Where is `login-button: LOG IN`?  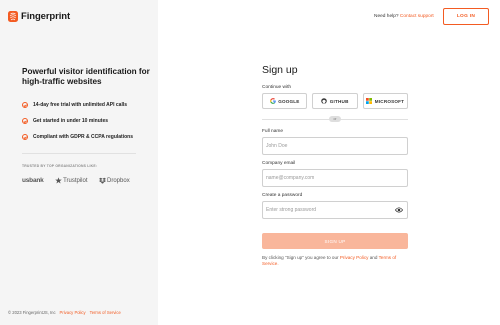 login-button: LOG IN is located at coordinates (466, 16).